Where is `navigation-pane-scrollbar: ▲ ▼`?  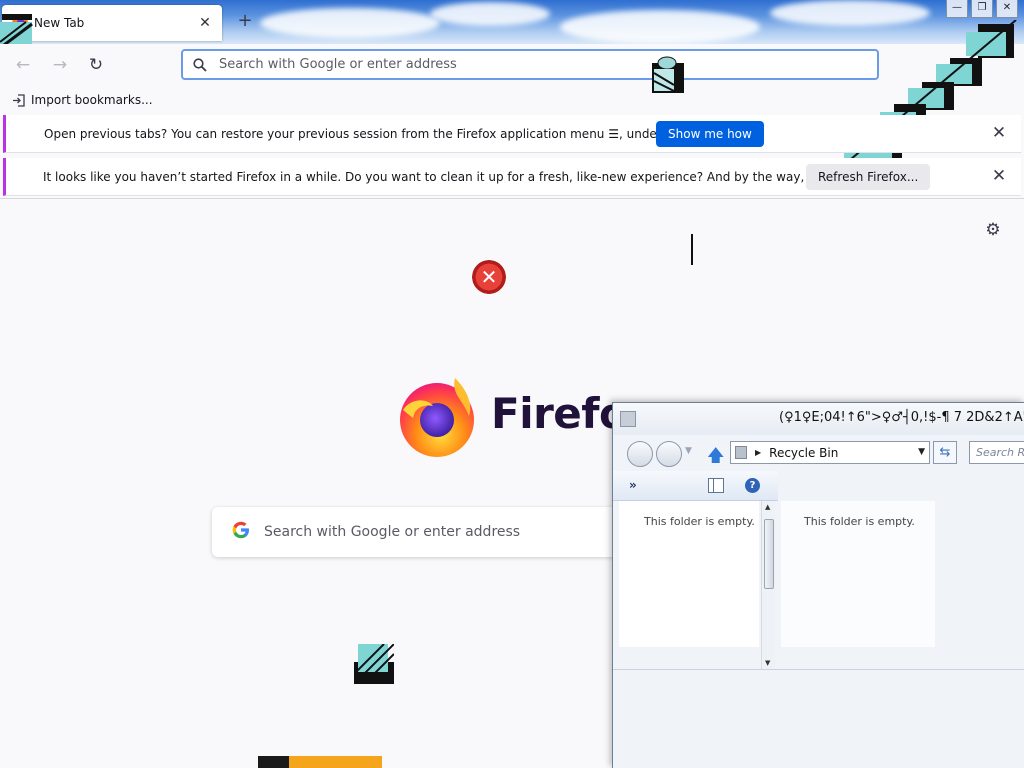 navigation-pane-scrollbar: ▲ ▼ is located at coordinates (768, 585).